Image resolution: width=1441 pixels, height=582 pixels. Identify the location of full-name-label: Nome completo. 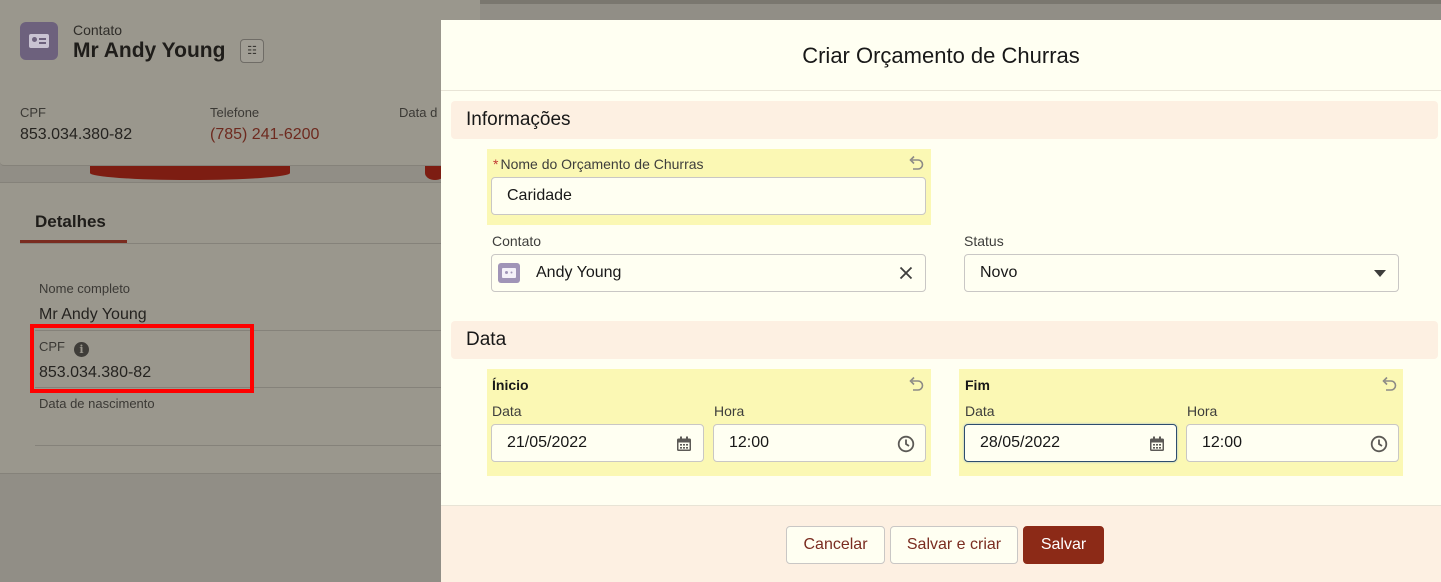
(85, 288).